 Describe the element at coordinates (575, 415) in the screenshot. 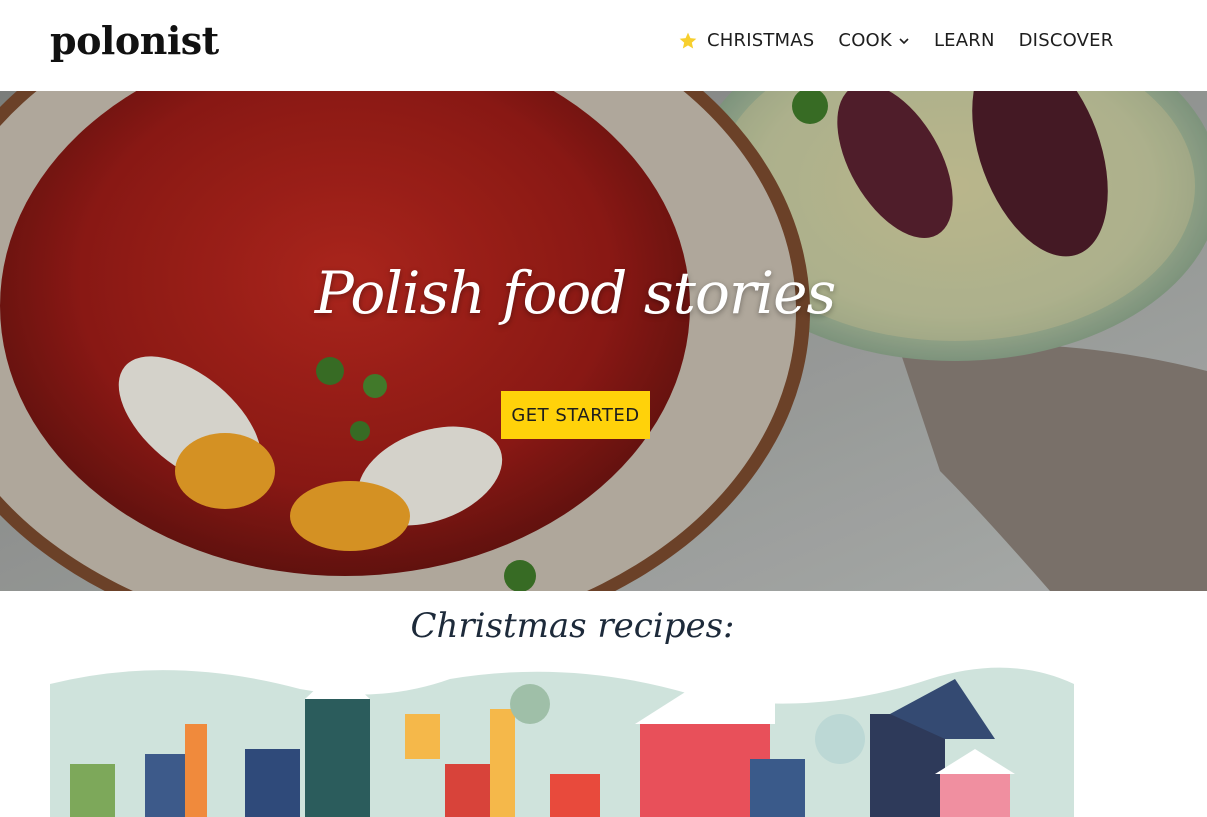

I see `get-started-button: GET STARTED` at that location.